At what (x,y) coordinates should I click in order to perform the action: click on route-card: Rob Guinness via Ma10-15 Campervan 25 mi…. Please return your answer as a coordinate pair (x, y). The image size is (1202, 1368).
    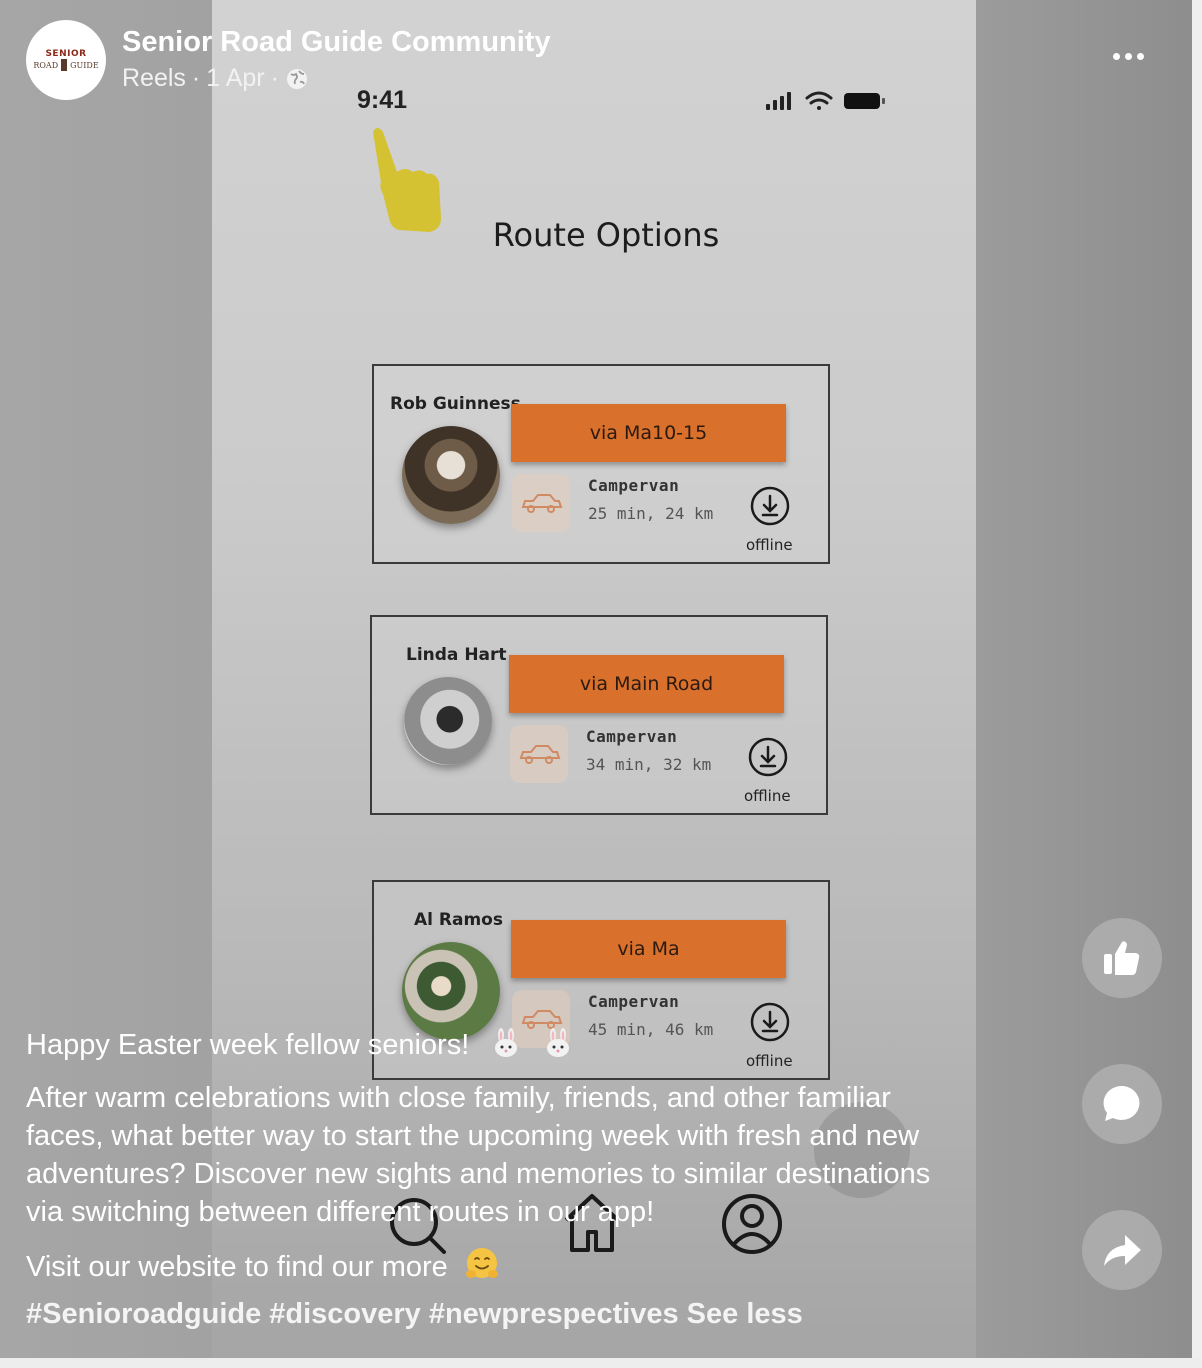
    Looking at the image, I should click on (601, 464).